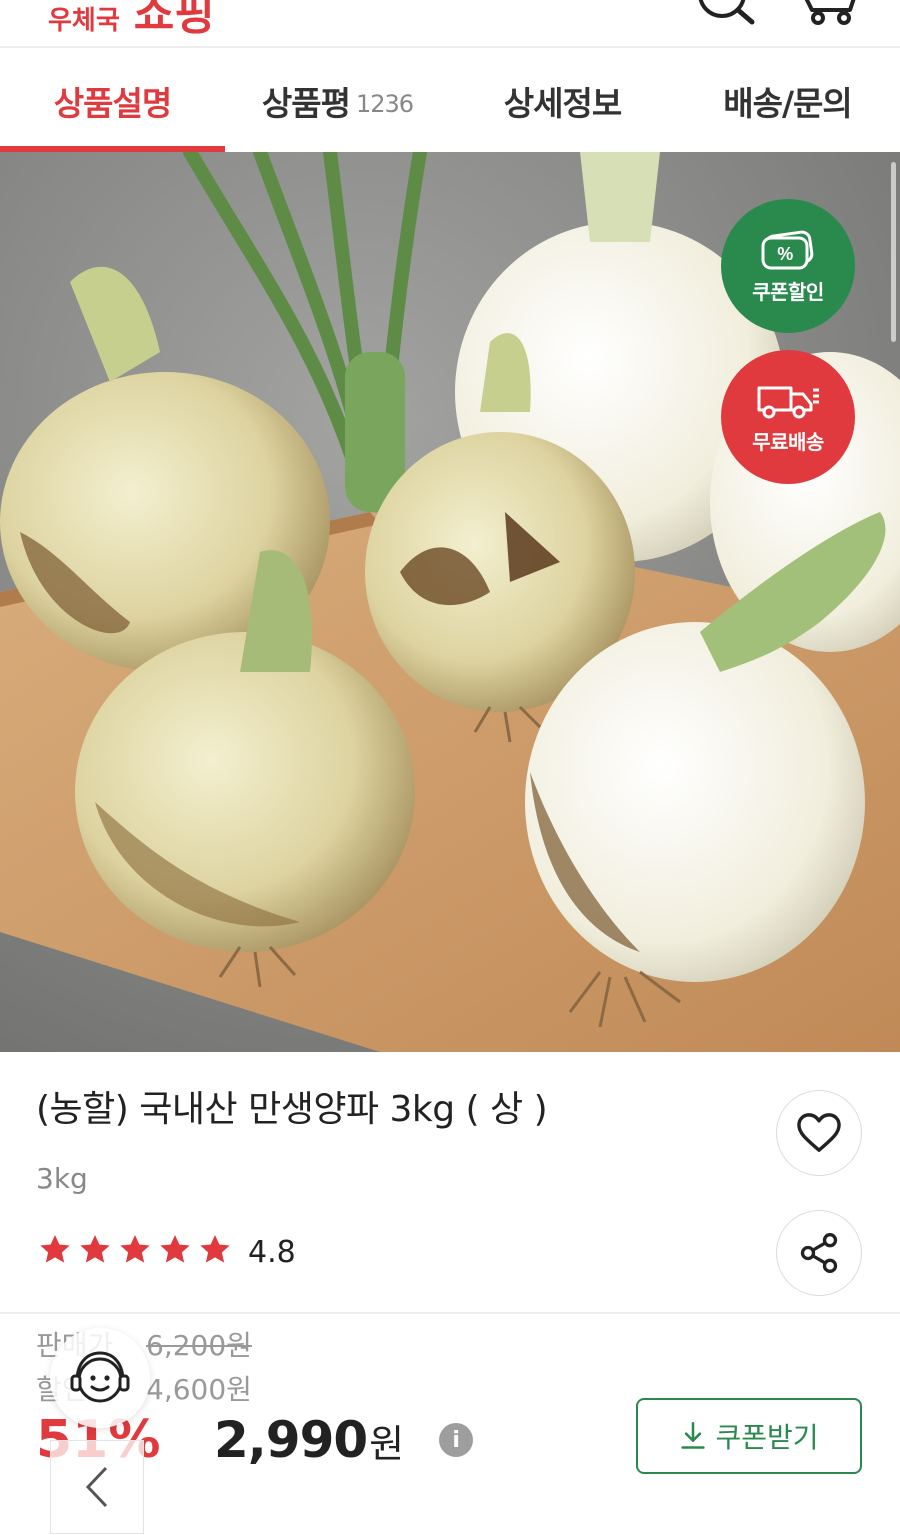 The image size is (900, 1535). What do you see at coordinates (450, 24) in the screenshot?
I see `top-header: 우체국 쇼핑` at bounding box center [450, 24].